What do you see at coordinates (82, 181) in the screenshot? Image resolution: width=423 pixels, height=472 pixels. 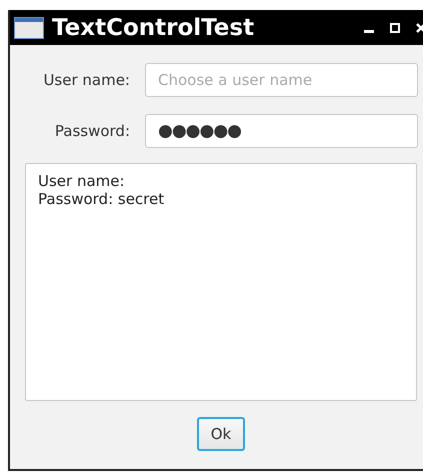 I see `output-line: User name:` at bounding box center [82, 181].